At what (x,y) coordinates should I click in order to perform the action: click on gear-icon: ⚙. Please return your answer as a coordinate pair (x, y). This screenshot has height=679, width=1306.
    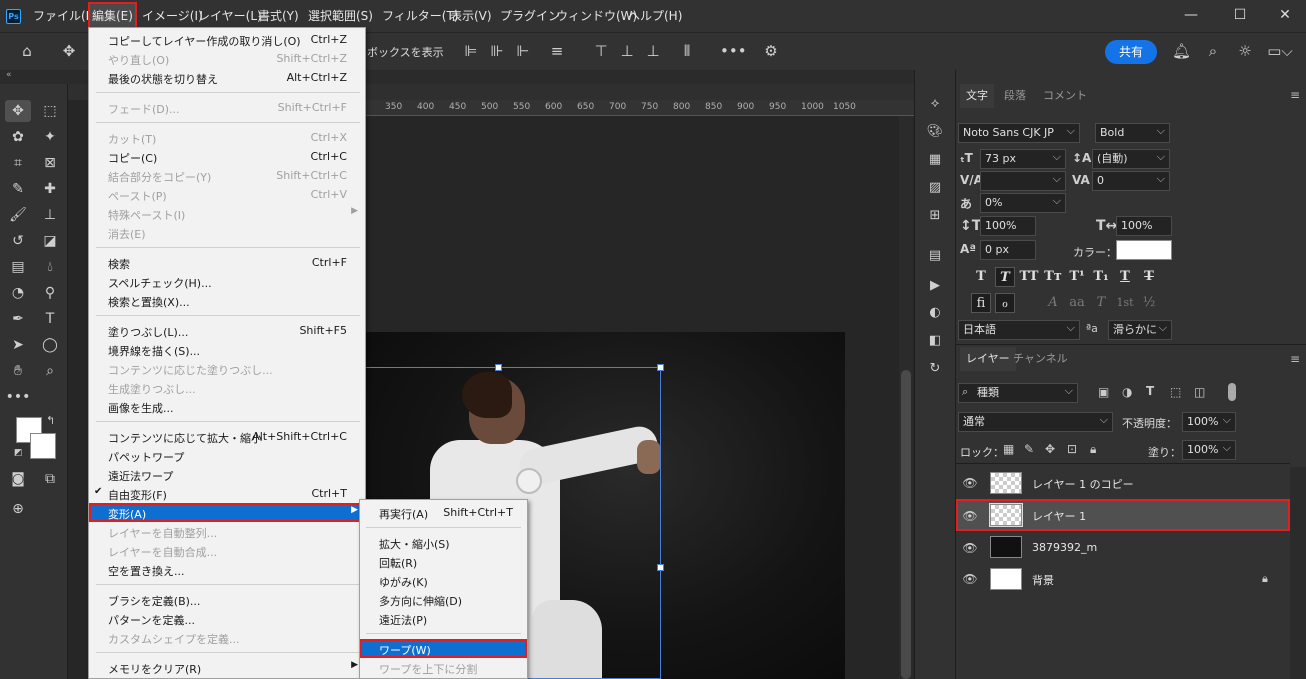
    Looking at the image, I should click on (771, 51).